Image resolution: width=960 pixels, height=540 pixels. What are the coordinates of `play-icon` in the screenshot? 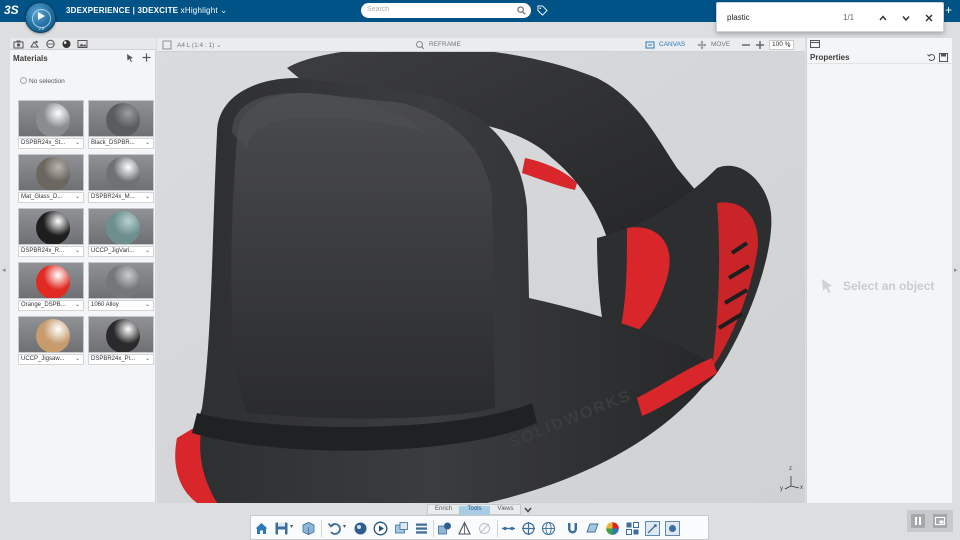 It's located at (380, 528).